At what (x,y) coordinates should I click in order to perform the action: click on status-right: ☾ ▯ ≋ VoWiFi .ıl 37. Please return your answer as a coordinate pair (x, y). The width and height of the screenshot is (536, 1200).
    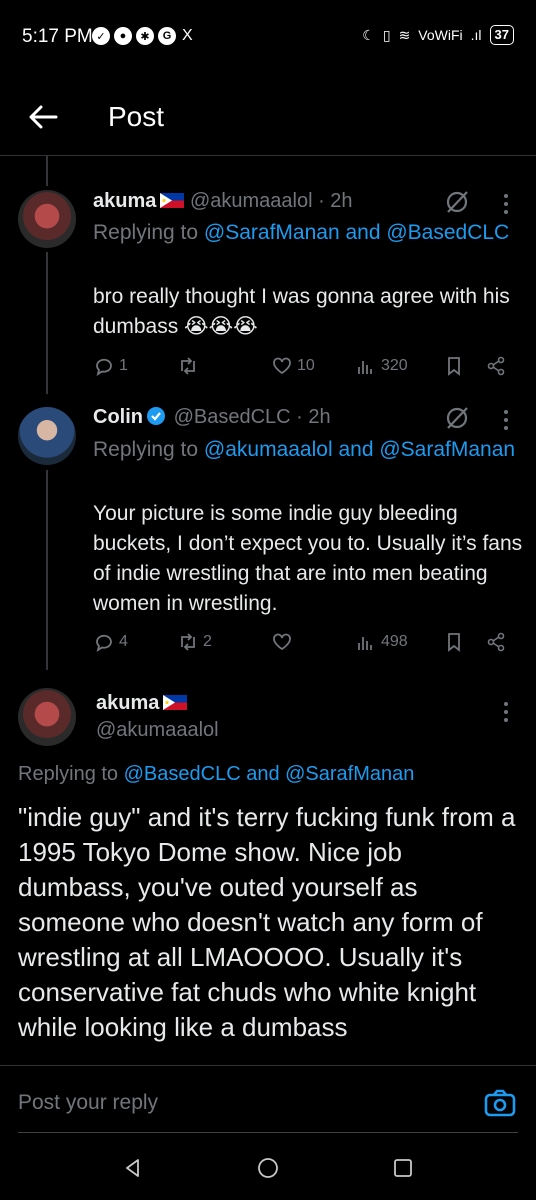
    Looking at the image, I should click on (438, 35).